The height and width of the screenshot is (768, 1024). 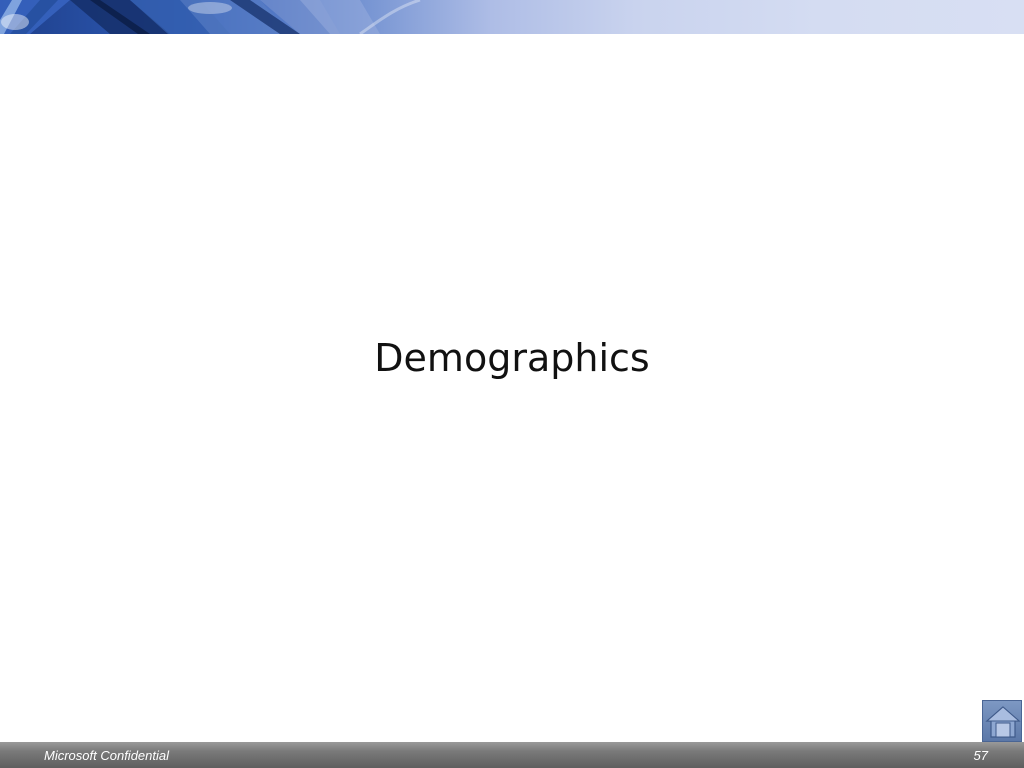 I want to click on home-button, so click(x=1002, y=721).